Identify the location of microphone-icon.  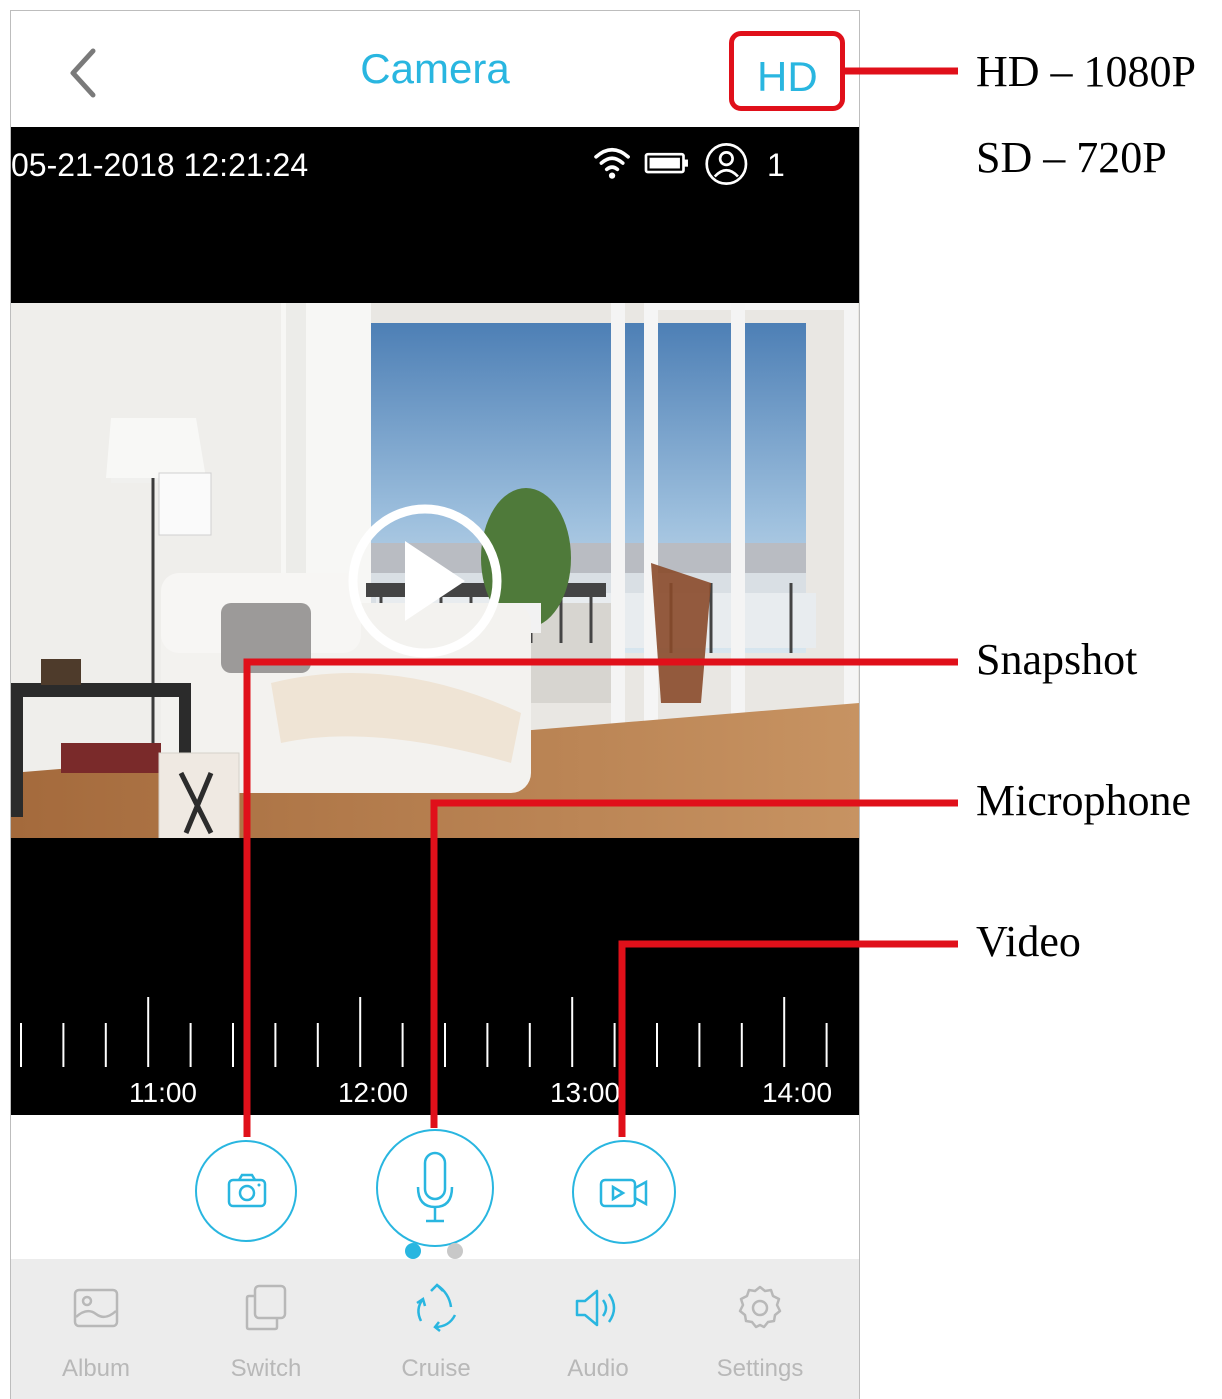
(435, 1187).